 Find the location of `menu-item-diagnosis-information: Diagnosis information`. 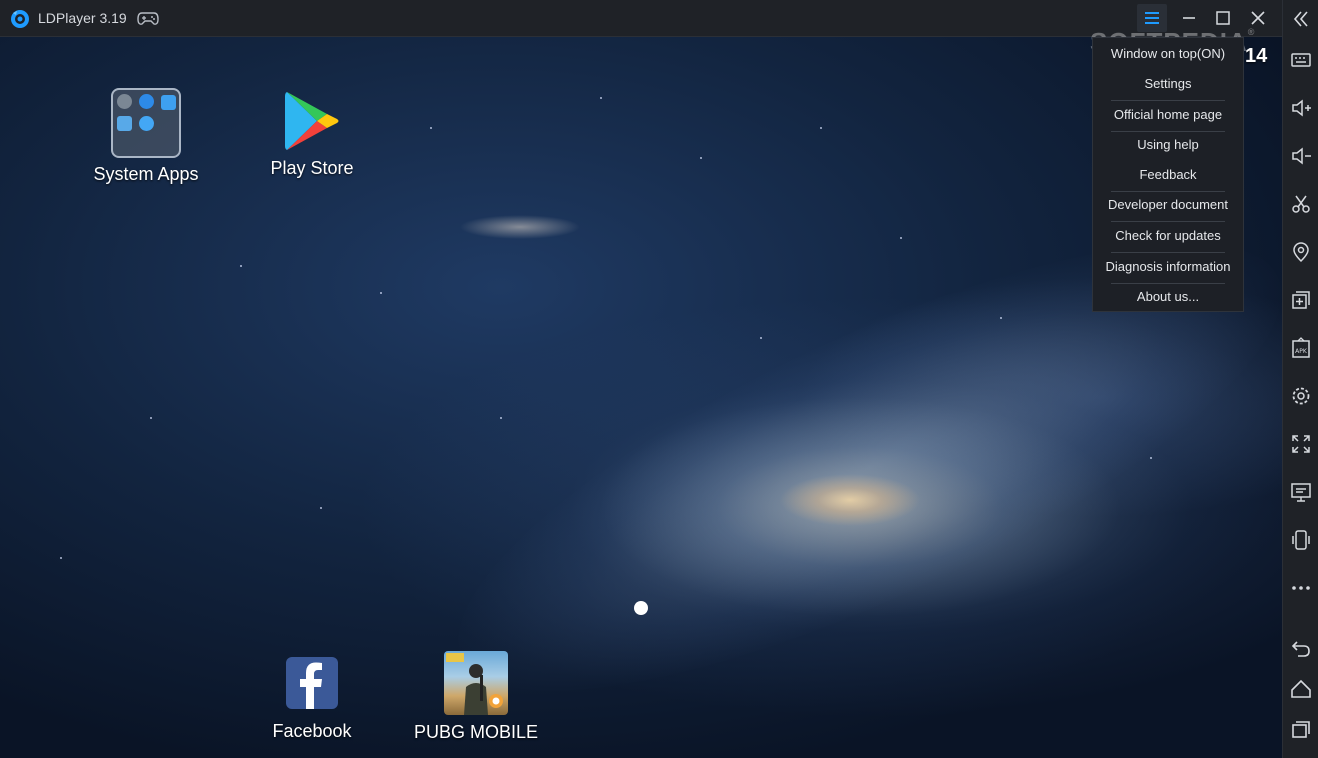

menu-item-diagnosis-information: Diagnosis information is located at coordinates (1168, 267).